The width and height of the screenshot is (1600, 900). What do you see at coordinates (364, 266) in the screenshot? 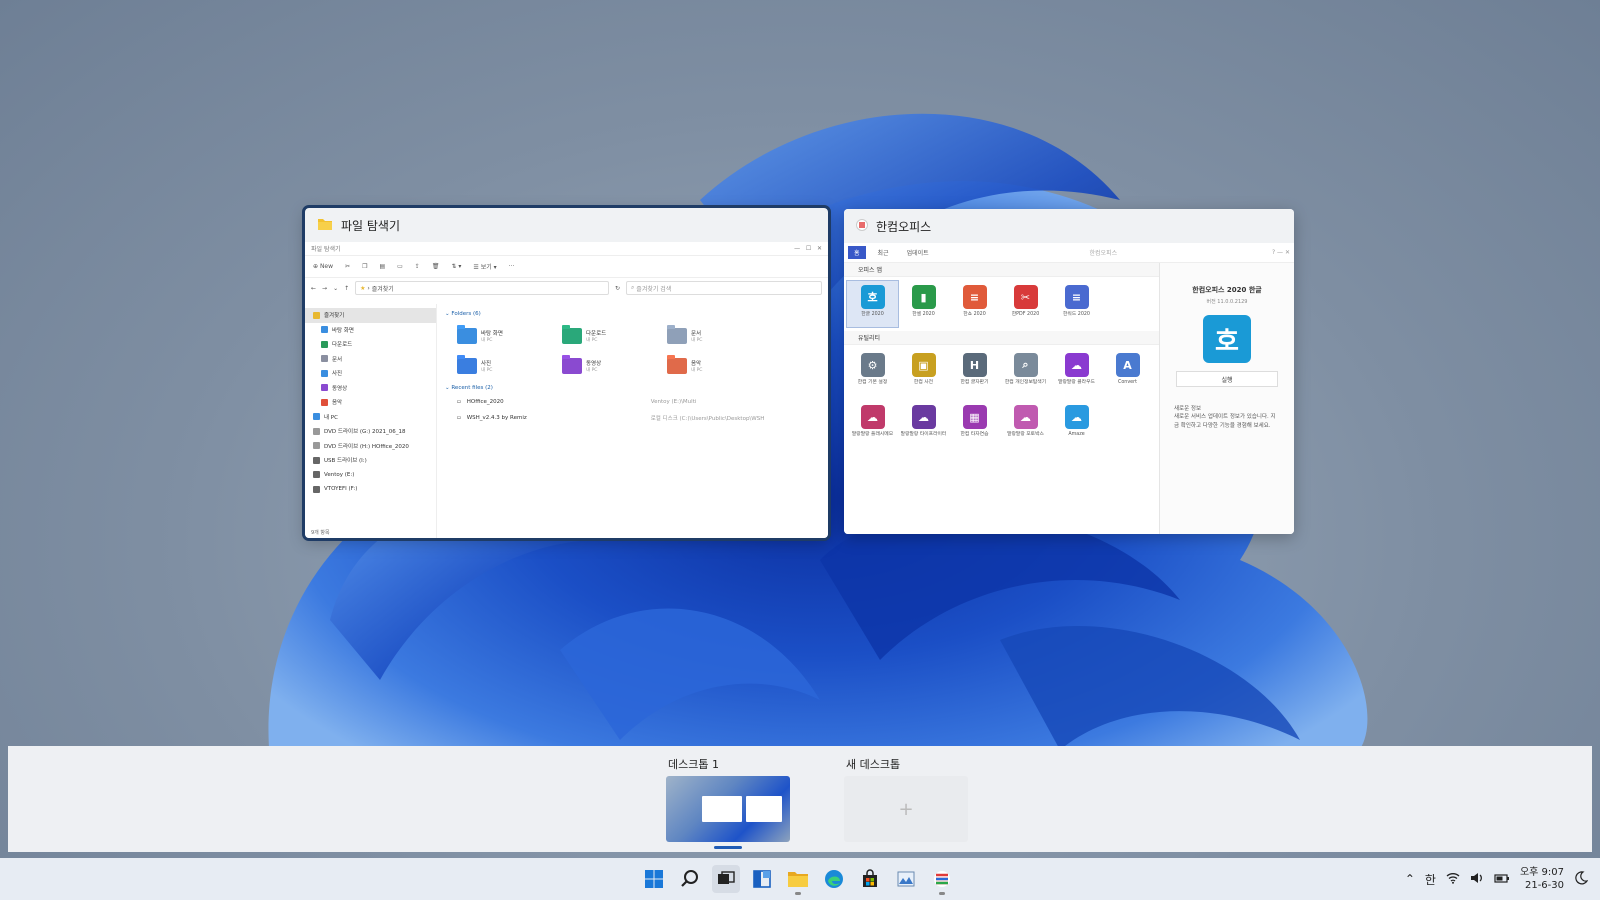
I see `copy-icon: ❐` at bounding box center [364, 266].